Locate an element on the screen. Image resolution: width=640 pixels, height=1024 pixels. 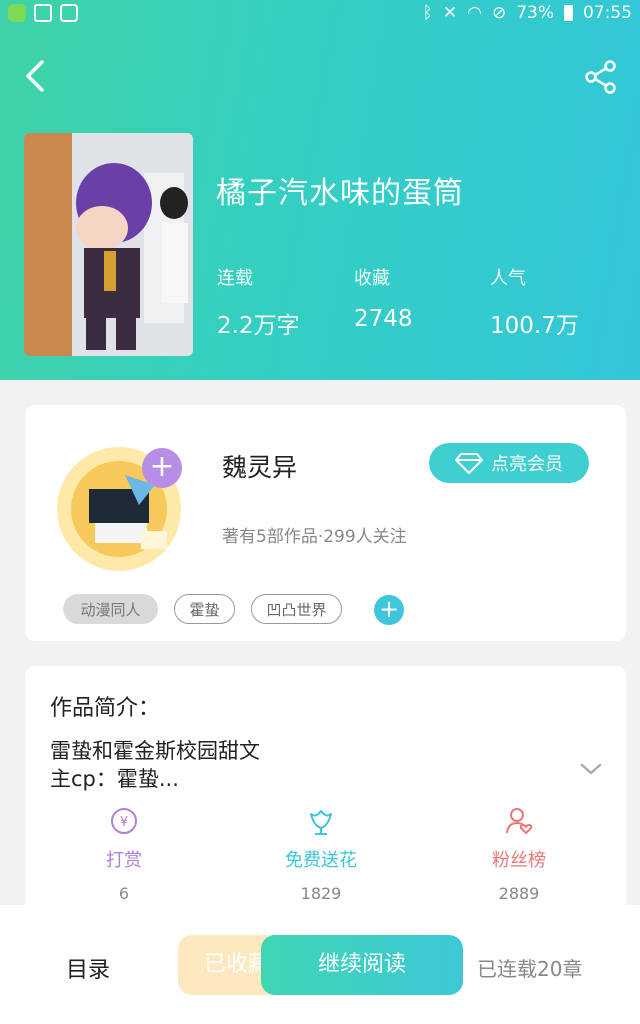
vip-button: 点亮会员 is located at coordinates (509, 463).